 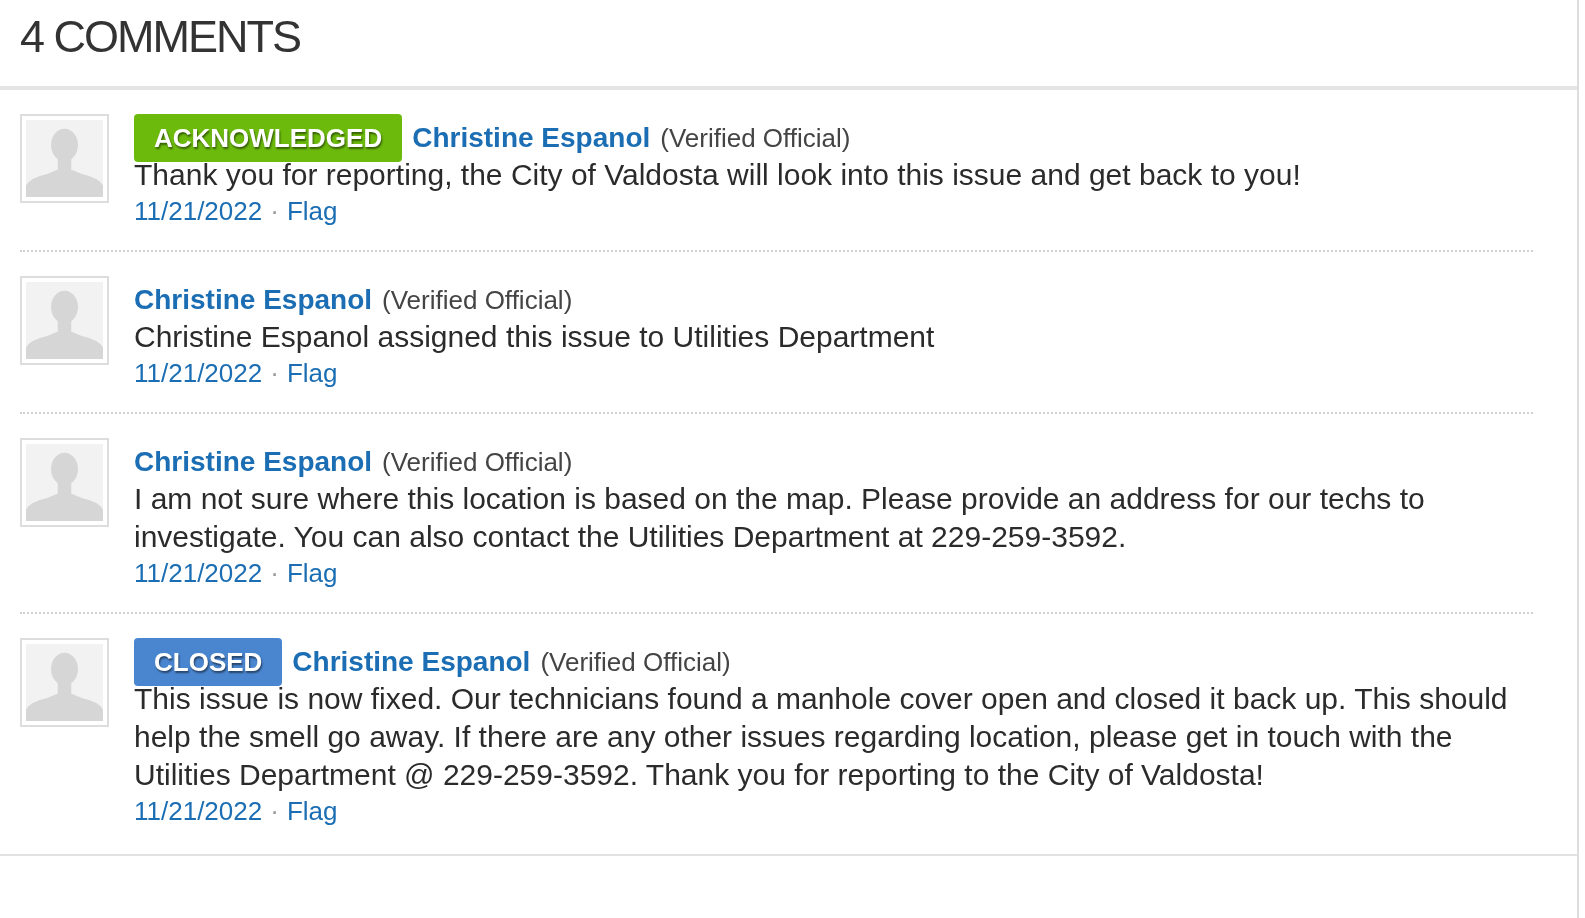 What do you see at coordinates (780, 518) in the screenshot?
I see `comment-text: I am not sure where this location is based on the map. Please provide an address for our techs to investigate. You can also contact the Utilities Department at 229-259-3592.` at bounding box center [780, 518].